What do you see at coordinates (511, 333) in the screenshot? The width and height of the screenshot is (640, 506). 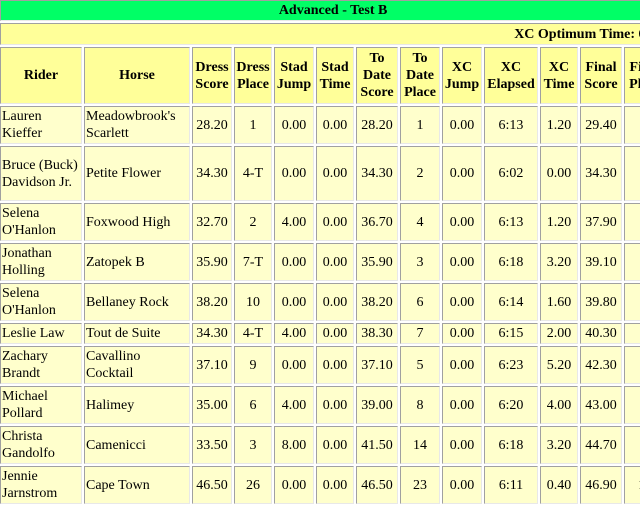 I see `xc-elapsed-cell: 6:15` at bounding box center [511, 333].